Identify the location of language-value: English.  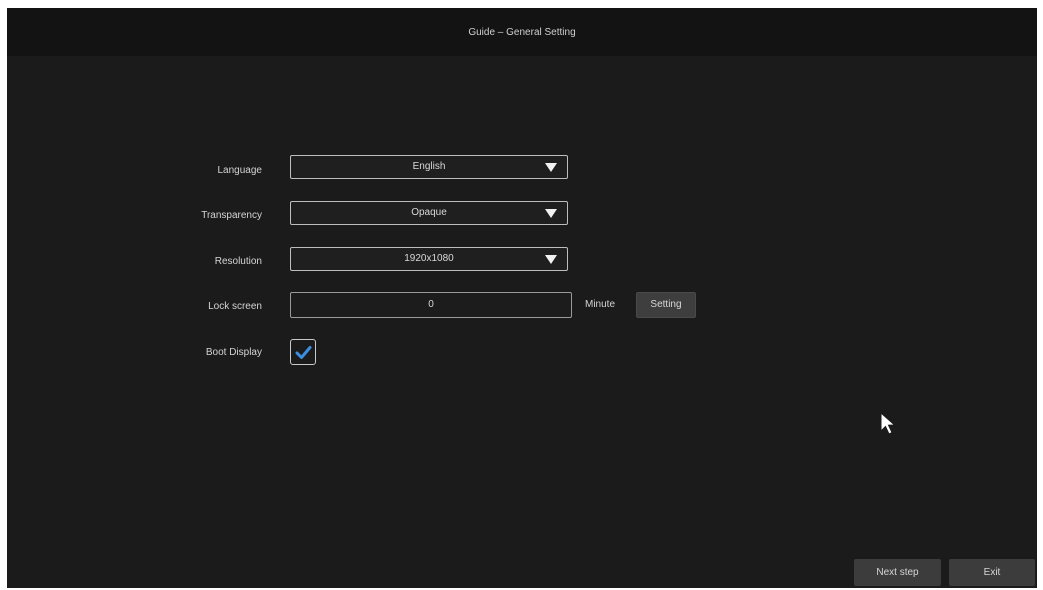
(429, 166).